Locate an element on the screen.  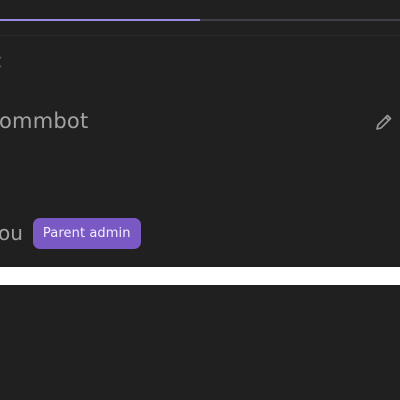
role-badge: Parent admin is located at coordinates (86, 233).